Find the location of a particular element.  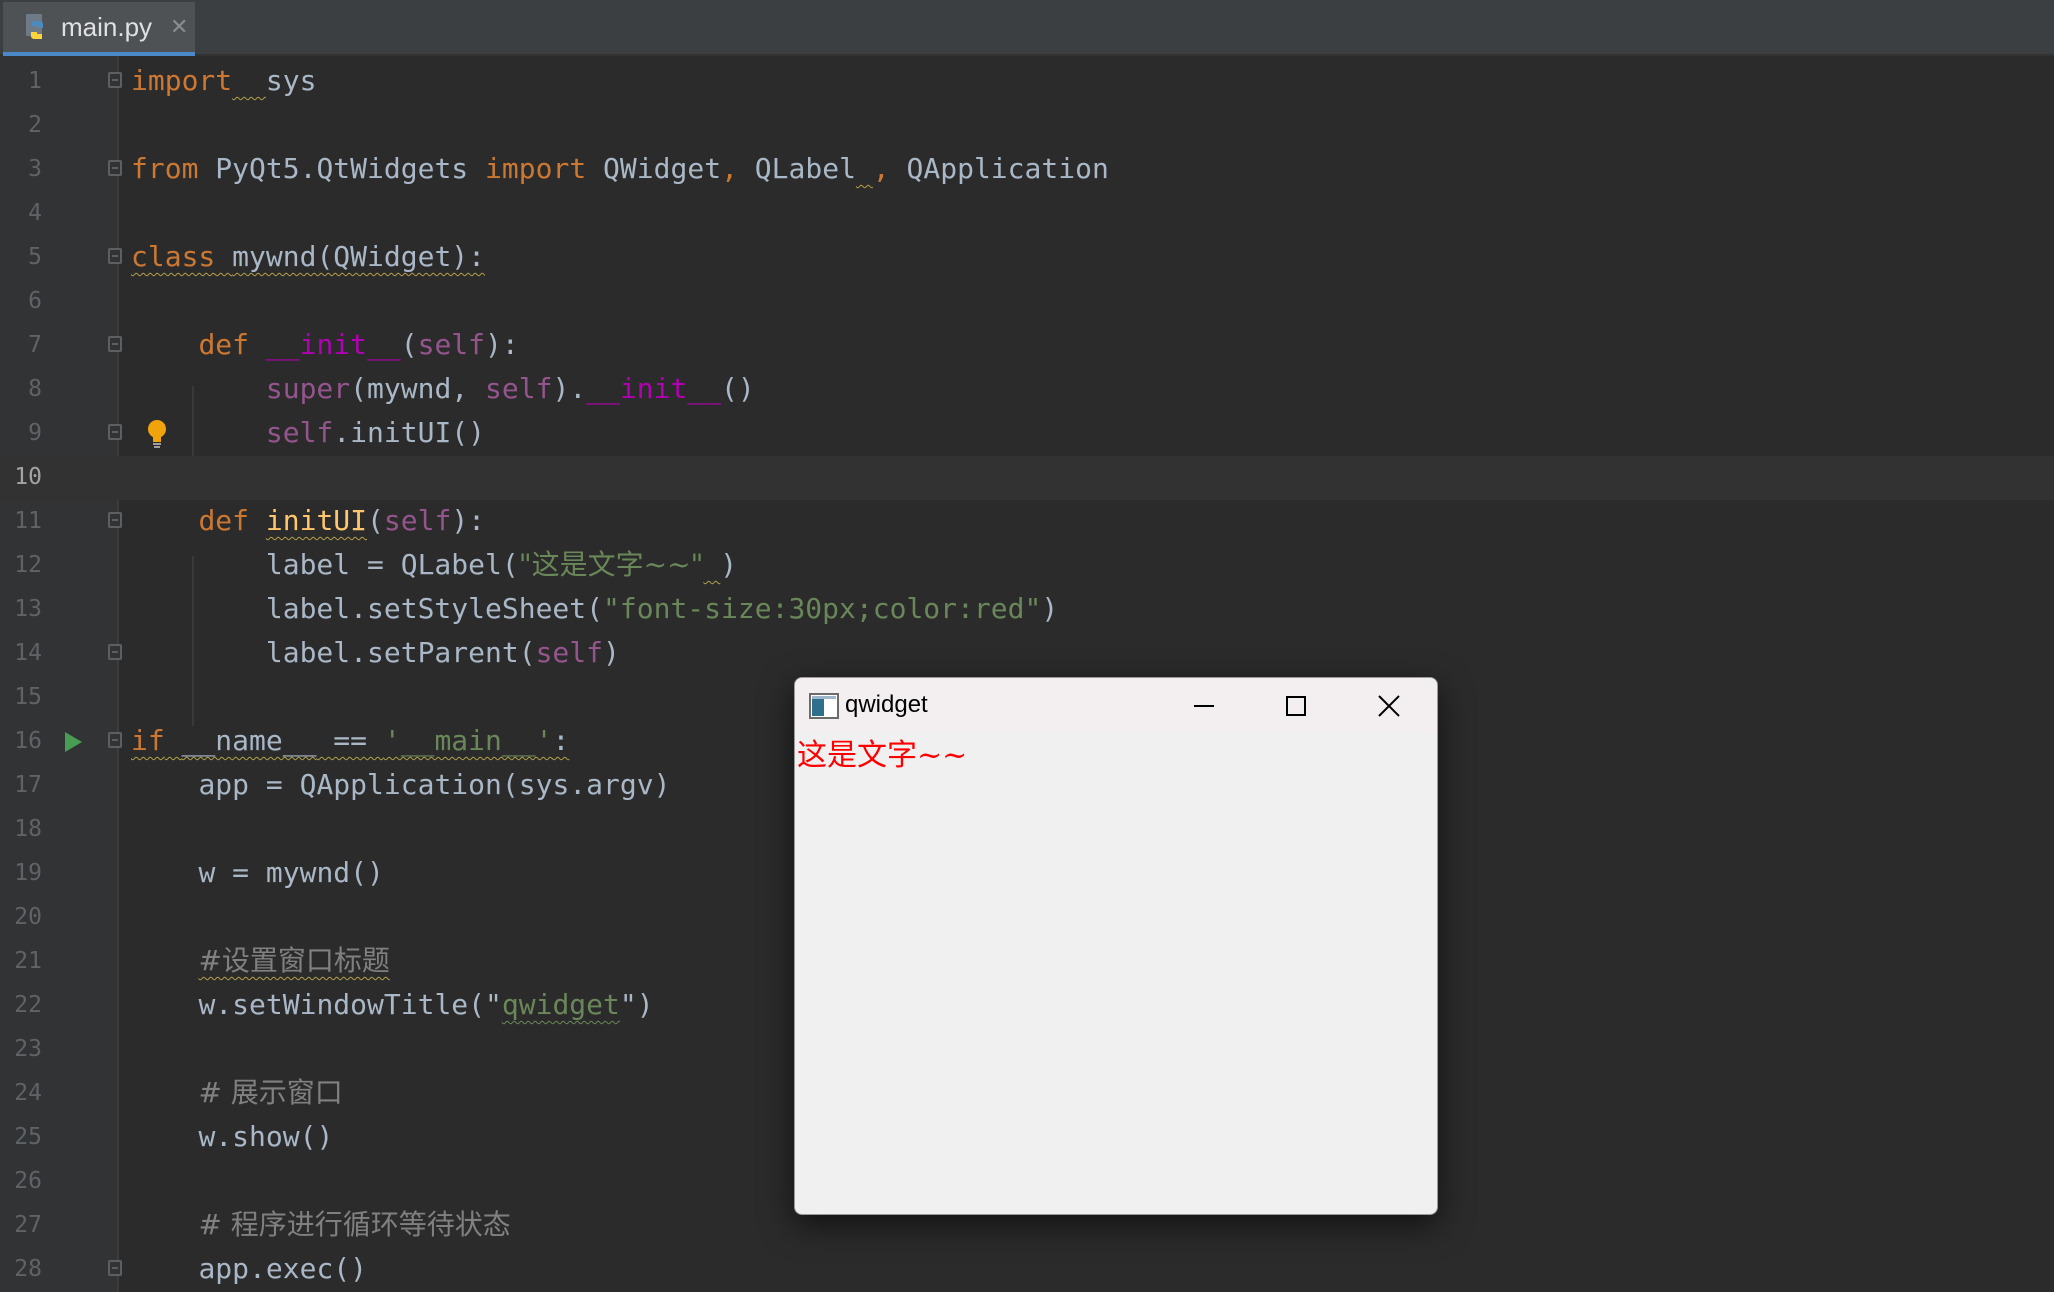

code-line-4: 4 is located at coordinates (1027, 214).